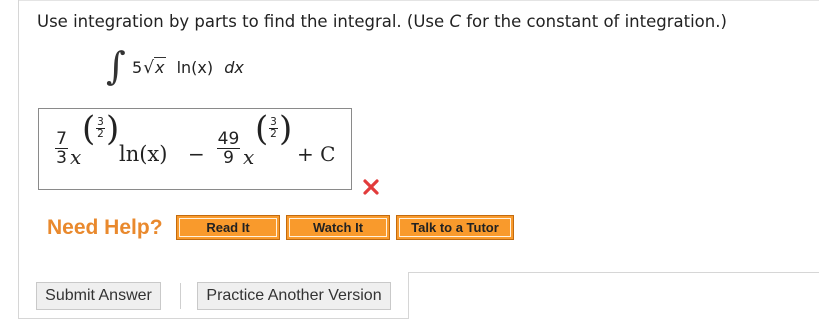 This screenshot has height=325, width=819. What do you see at coordinates (371, 187) in the screenshot?
I see `close-icon` at bounding box center [371, 187].